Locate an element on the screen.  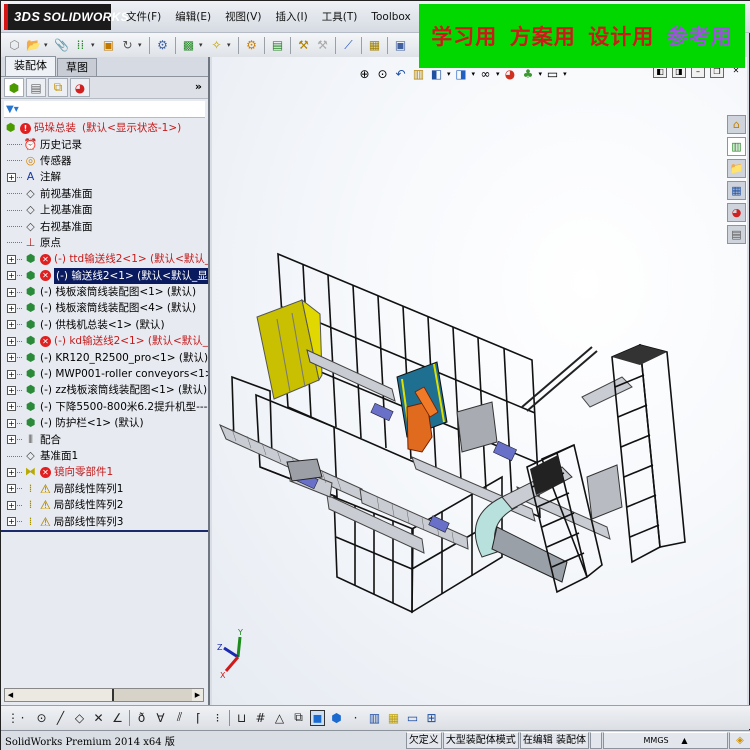
smart-fasteners-icon: ▣ is located at coordinates (108, 45).